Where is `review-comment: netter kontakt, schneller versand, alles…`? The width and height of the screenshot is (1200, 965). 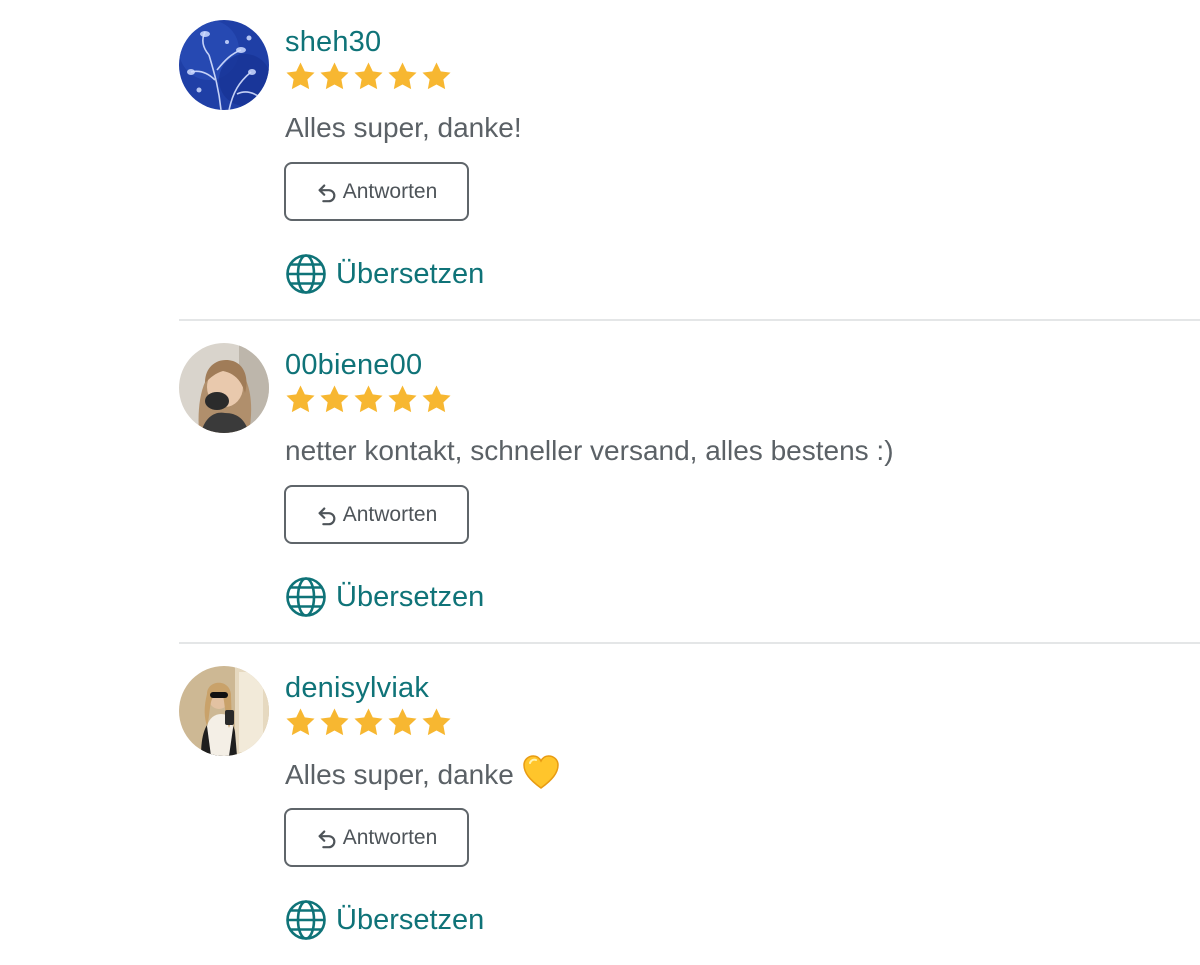
review-comment: netter kontakt, schneller versand, alles… is located at coordinates (589, 450).